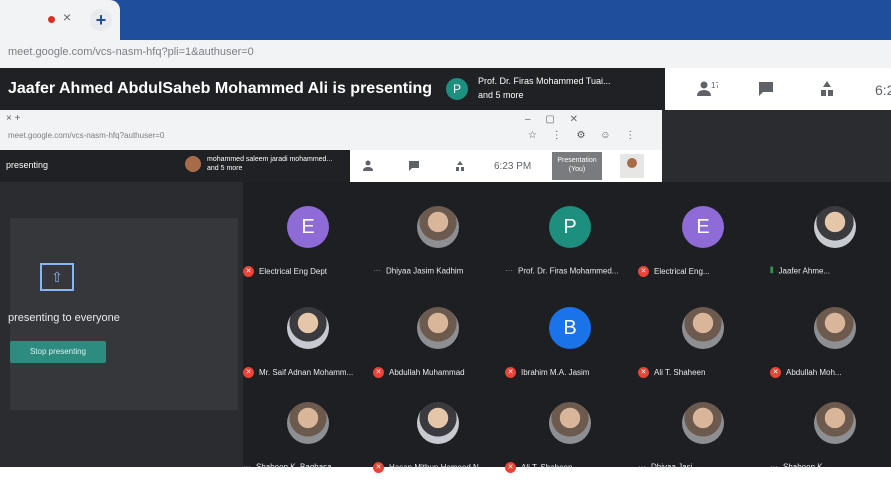 Image resolution: width=891 pixels, height=482 pixels. I want to click on participant-name-row: ✕ Electrical Eng Dept, so click(305, 271).